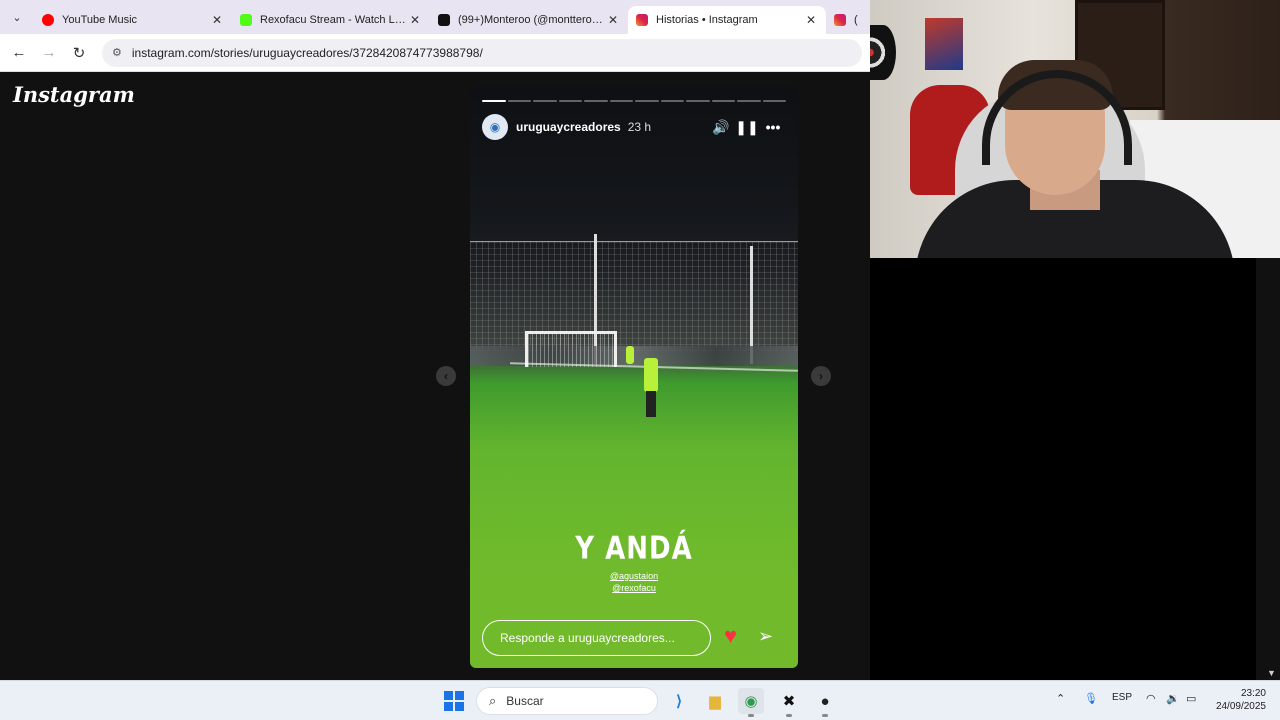  I want to click on tab-title: (9), so click(856, 20).